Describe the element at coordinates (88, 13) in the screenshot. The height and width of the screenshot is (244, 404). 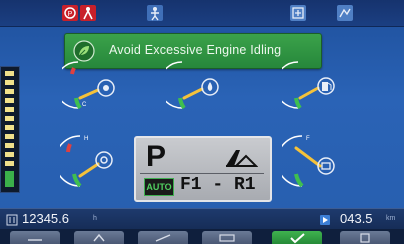
I see `seatbelt-warning-icon` at that location.